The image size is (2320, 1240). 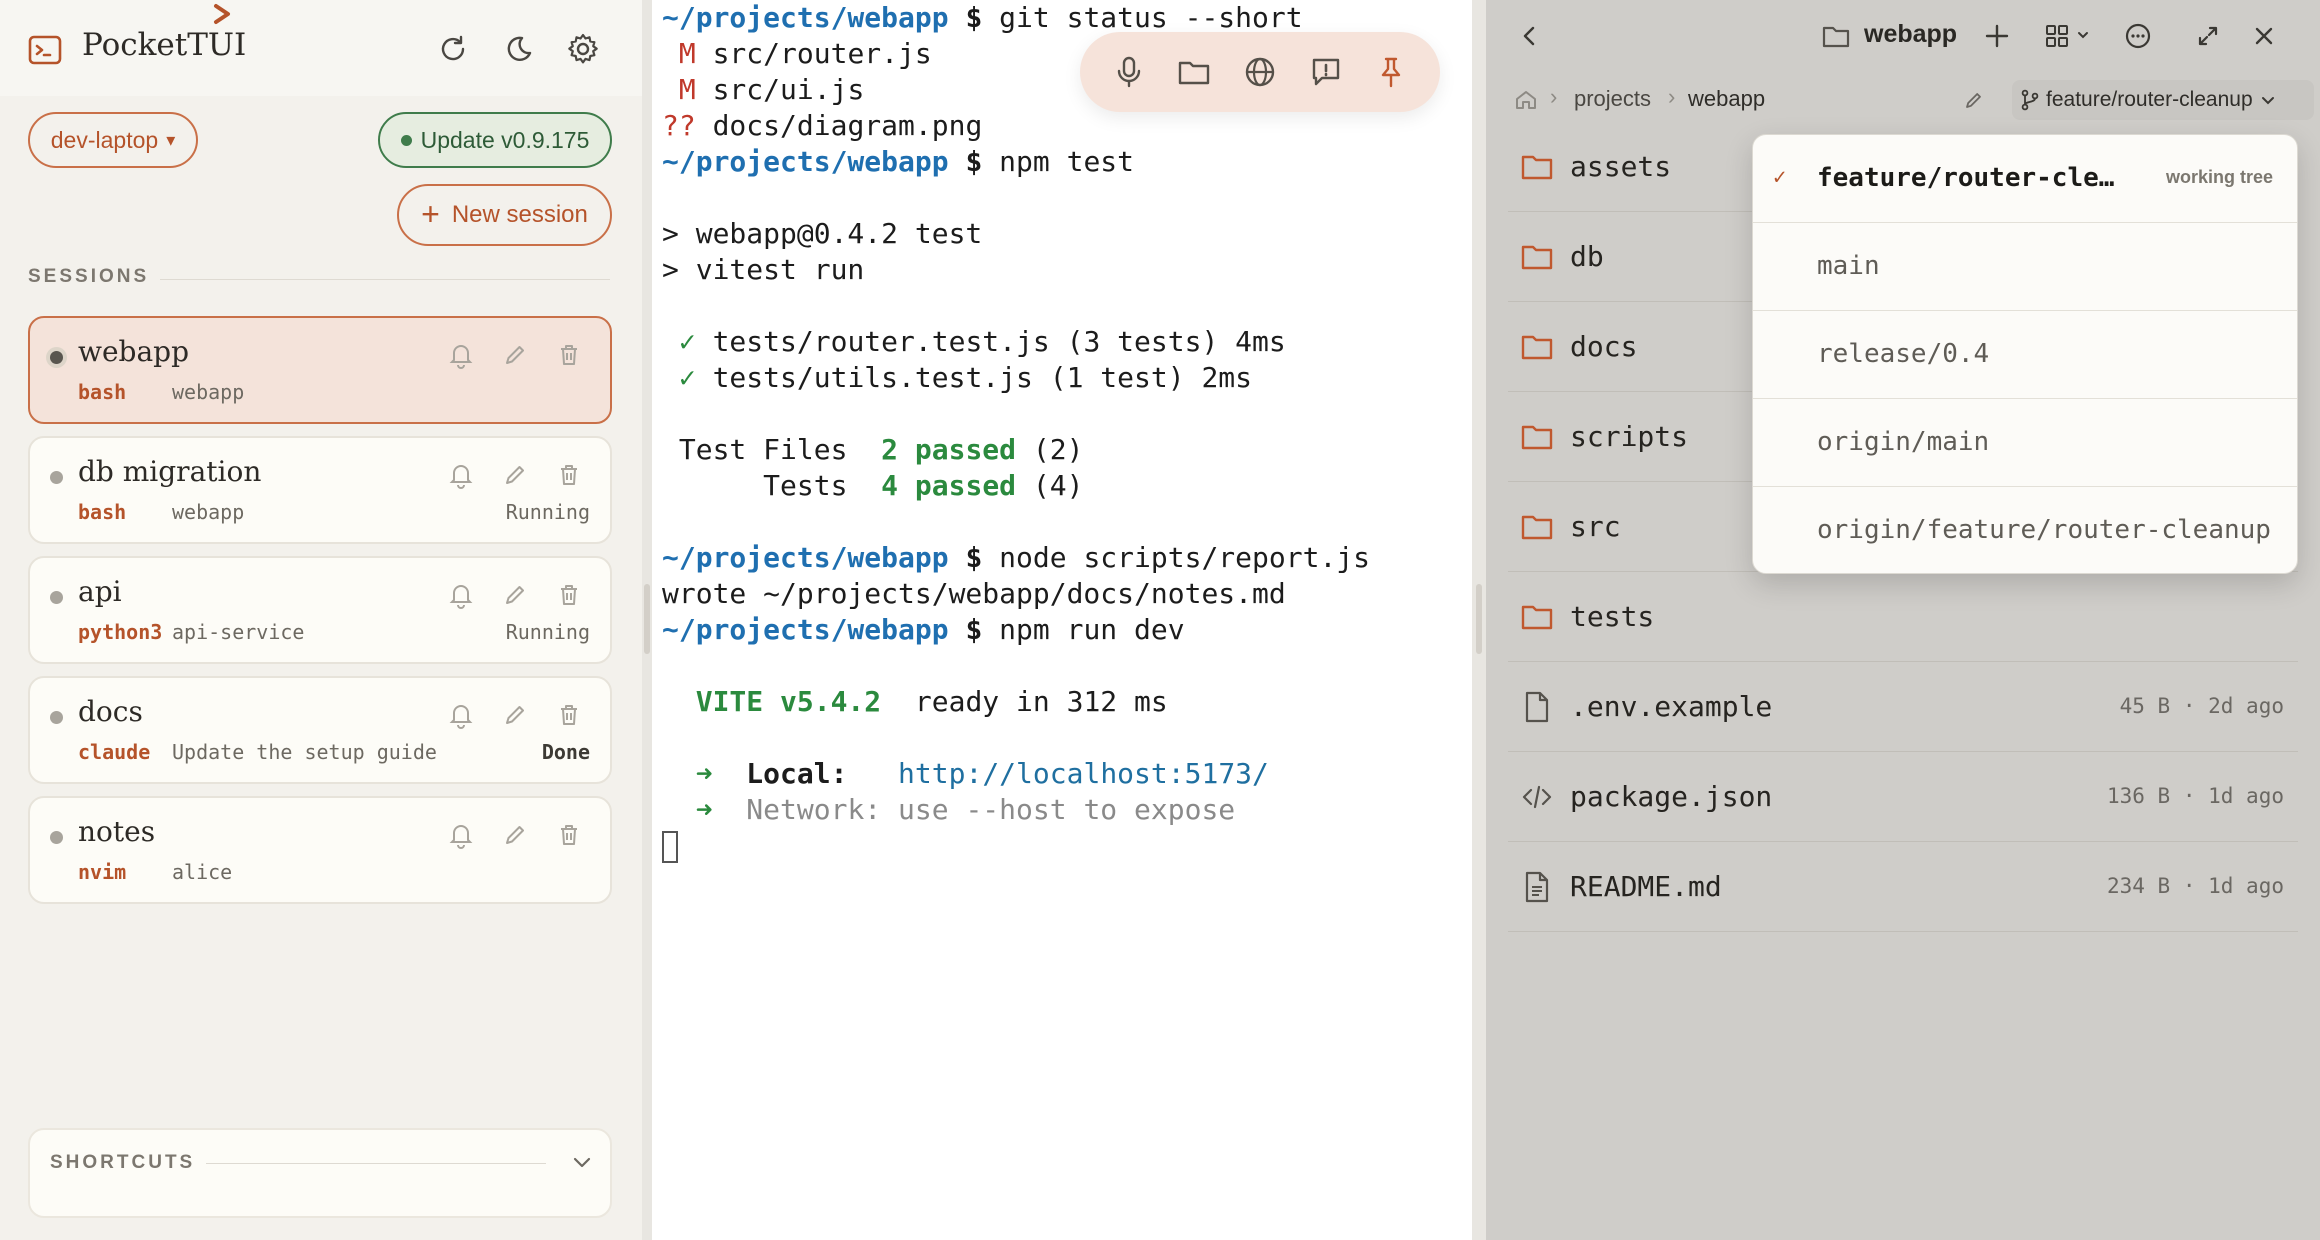 What do you see at coordinates (2219, 177) in the screenshot?
I see `working-tree-badge: working tree` at bounding box center [2219, 177].